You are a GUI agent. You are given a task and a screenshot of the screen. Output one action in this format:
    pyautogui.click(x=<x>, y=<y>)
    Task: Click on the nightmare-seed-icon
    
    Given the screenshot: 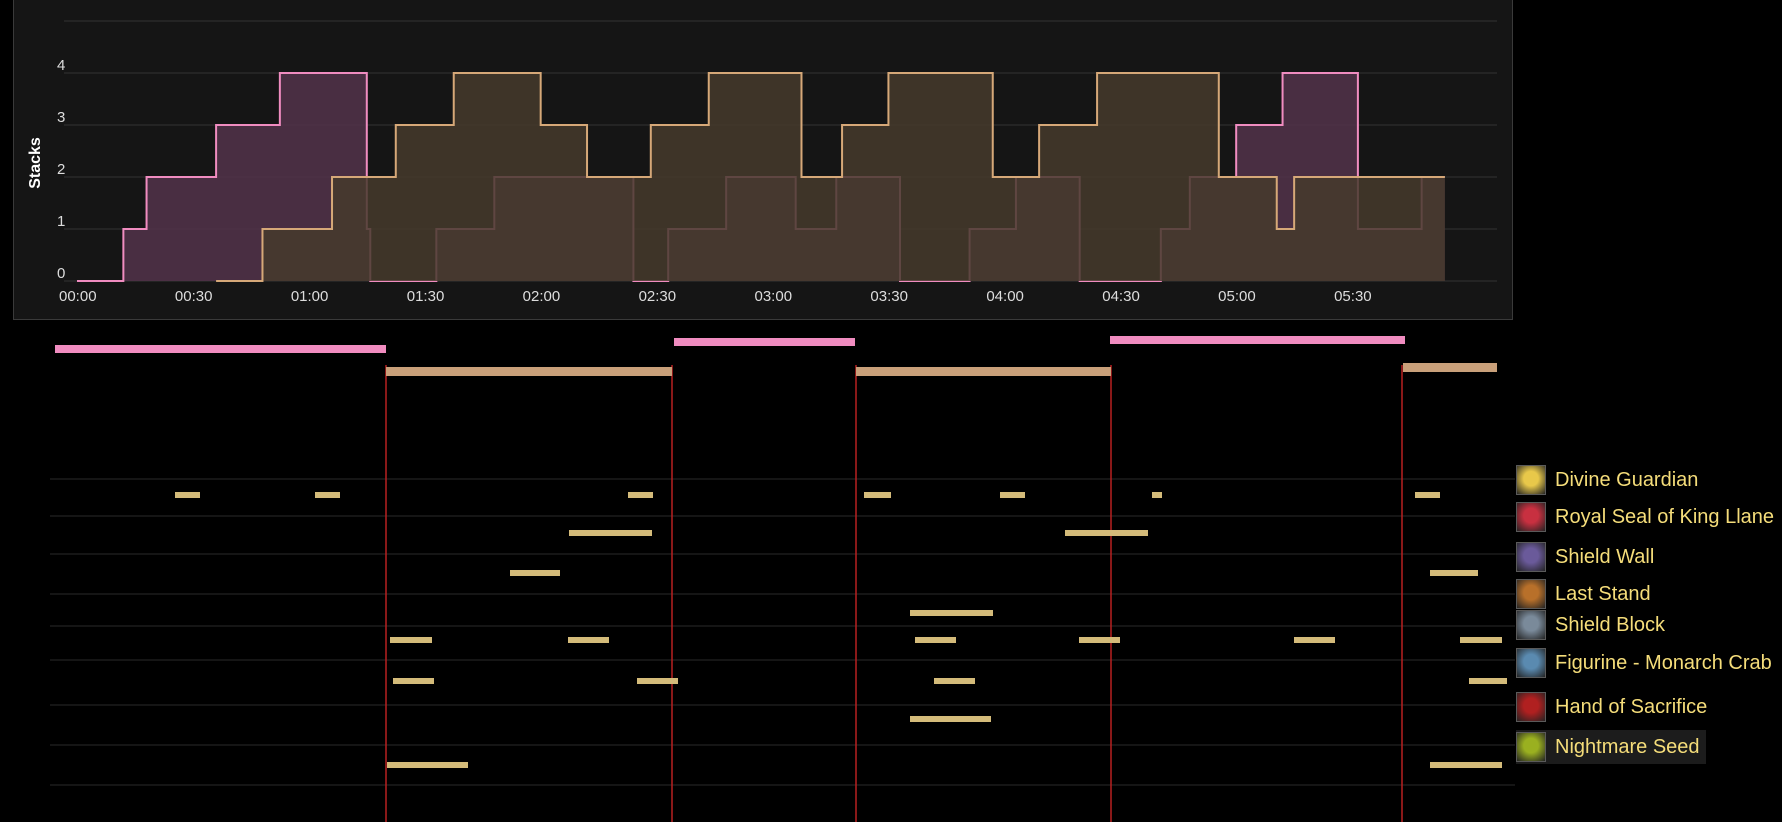 What is the action you would take?
    pyautogui.click(x=1531, y=747)
    